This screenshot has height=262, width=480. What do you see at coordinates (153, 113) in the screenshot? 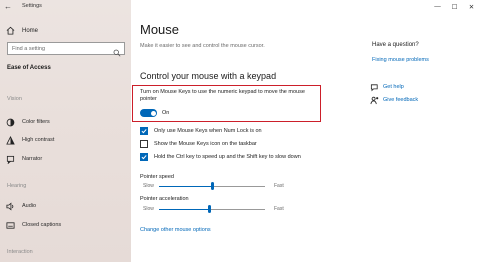
I see `toggle-knob` at bounding box center [153, 113].